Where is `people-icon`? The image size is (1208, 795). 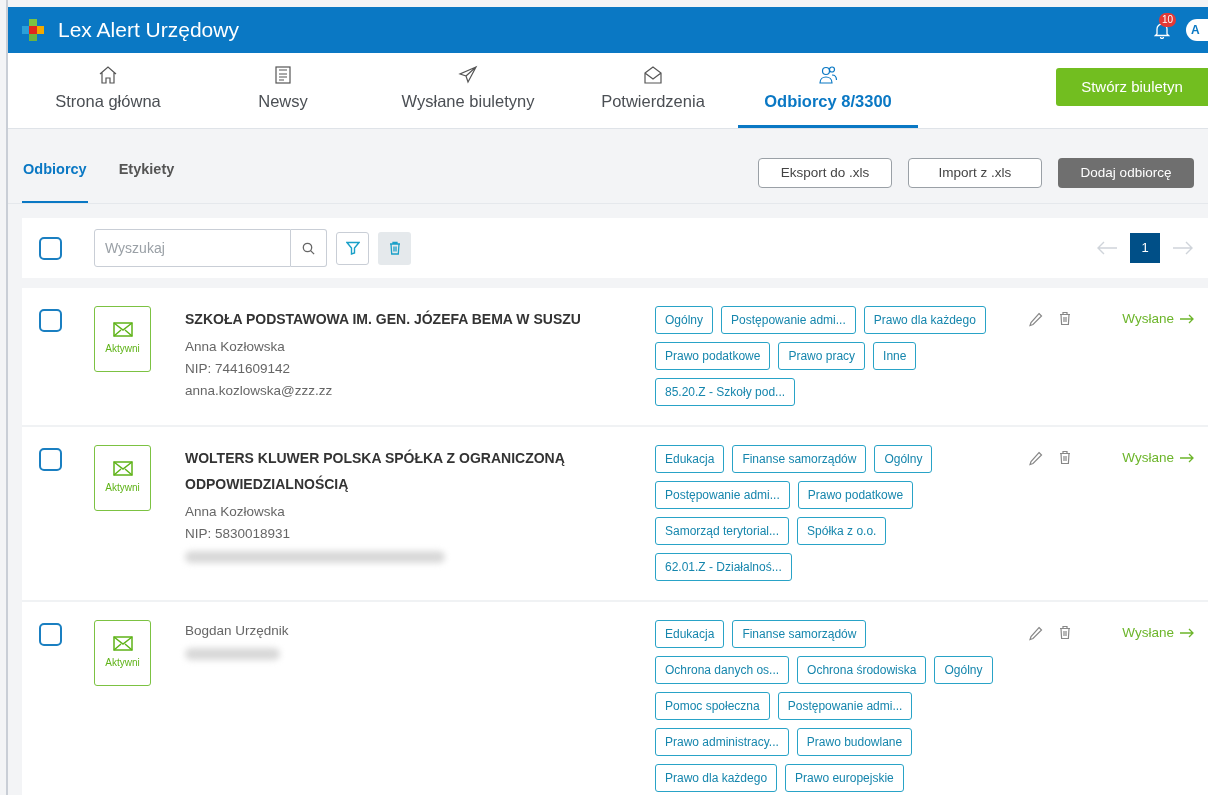 people-icon is located at coordinates (828, 74).